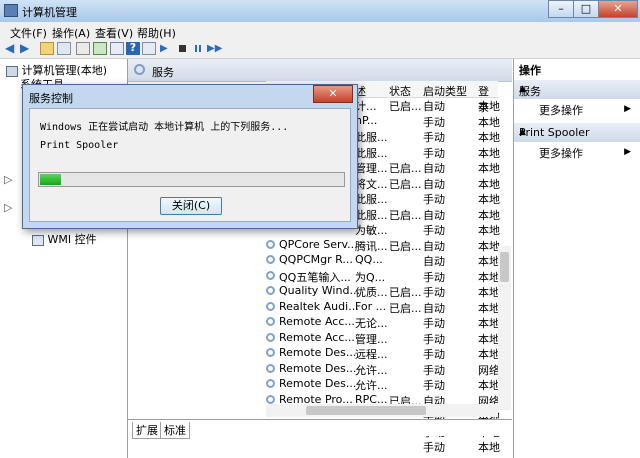 The image size is (640, 458). What do you see at coordinates (320, 49) in the screenshot?
I see `toolbar: ◀ ▶ ? ▶ ▶▶` at bounding box center [320, 49].